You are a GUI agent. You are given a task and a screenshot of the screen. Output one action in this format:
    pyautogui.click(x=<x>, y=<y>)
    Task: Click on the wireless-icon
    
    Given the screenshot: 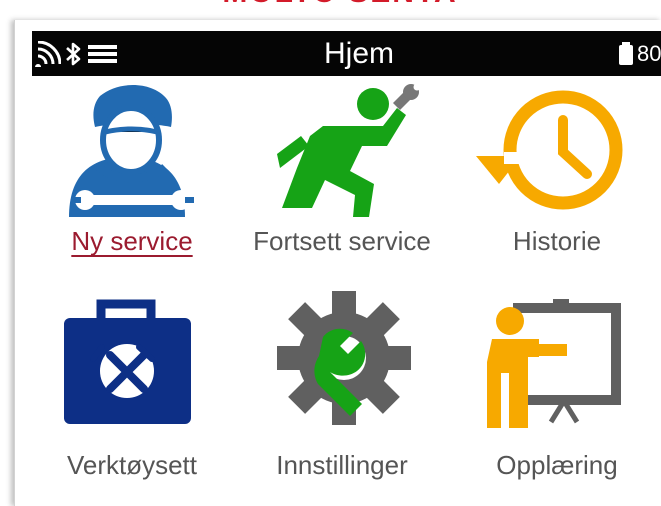 What is the action you would take?
    pyautogui.click(x=48, y=54)
    